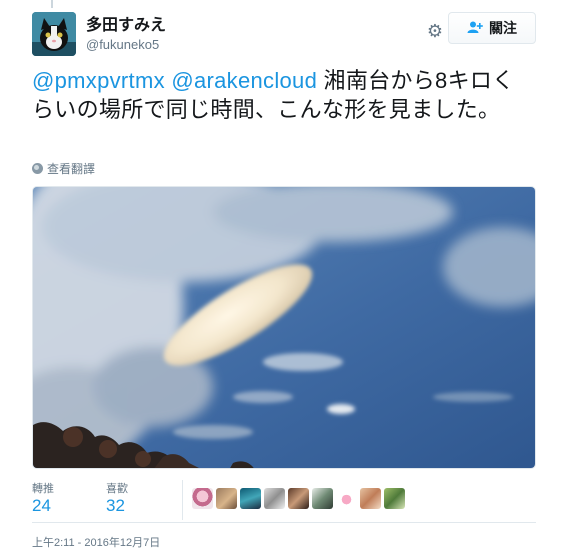 This screenshot has width=568, height=557. What do you see at coordinates (126, 45) in the screenshot?
I see `screen-name: @fukuneko5` at bounding box center [126, 45].